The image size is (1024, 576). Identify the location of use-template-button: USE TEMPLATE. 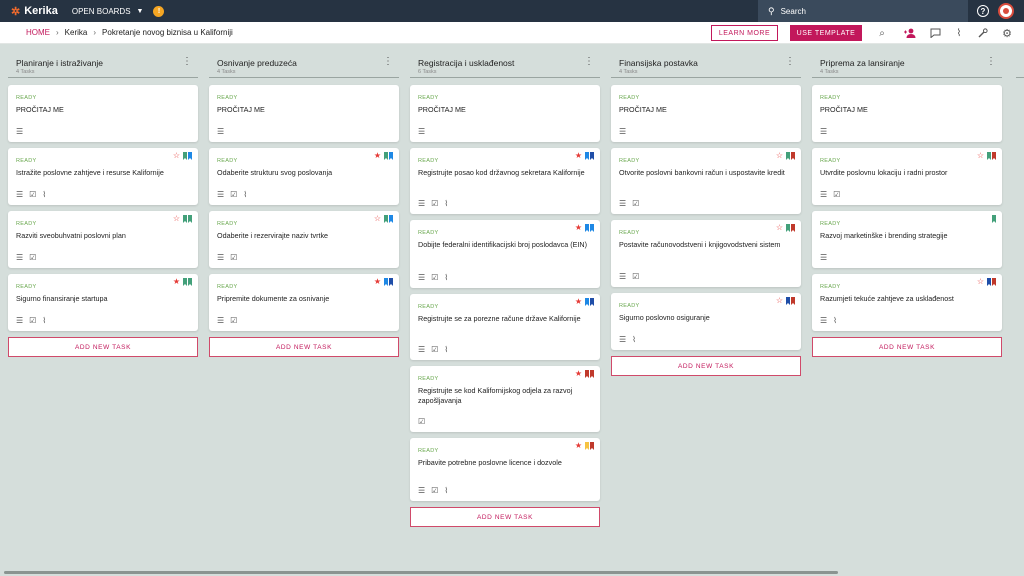
(826, 33).